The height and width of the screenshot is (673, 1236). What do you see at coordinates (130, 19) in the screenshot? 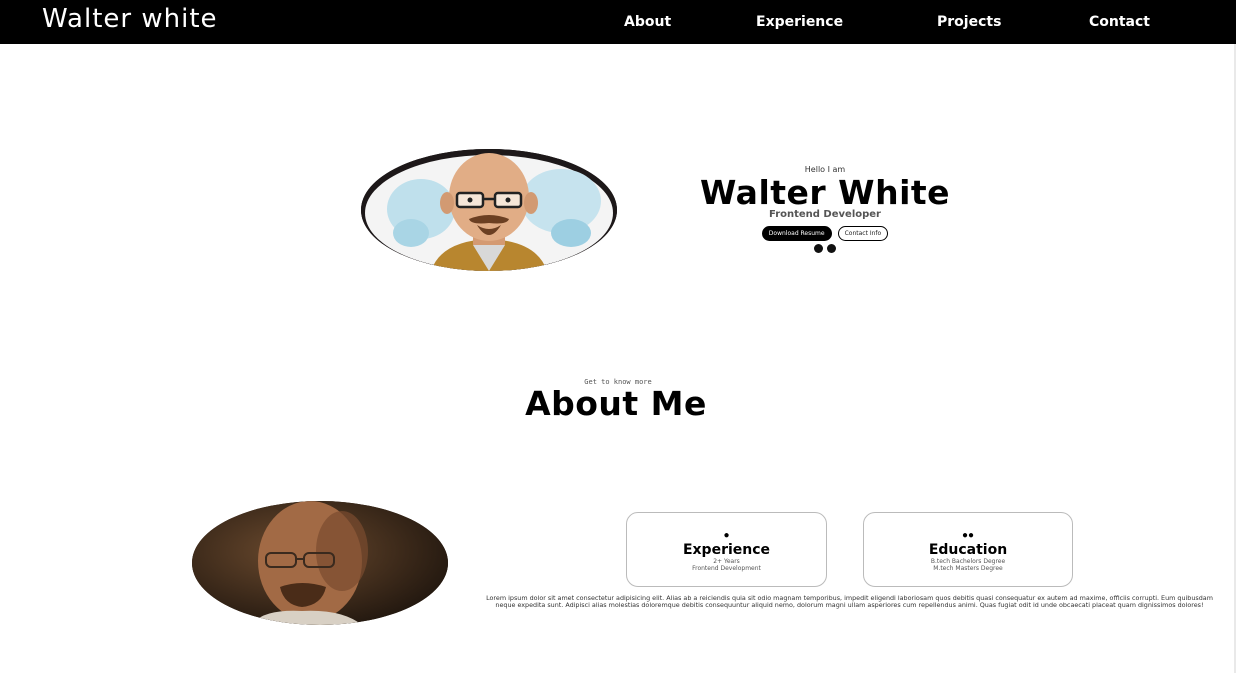
I see `brand-logo: Walter white` at bounding box center [130, 19].